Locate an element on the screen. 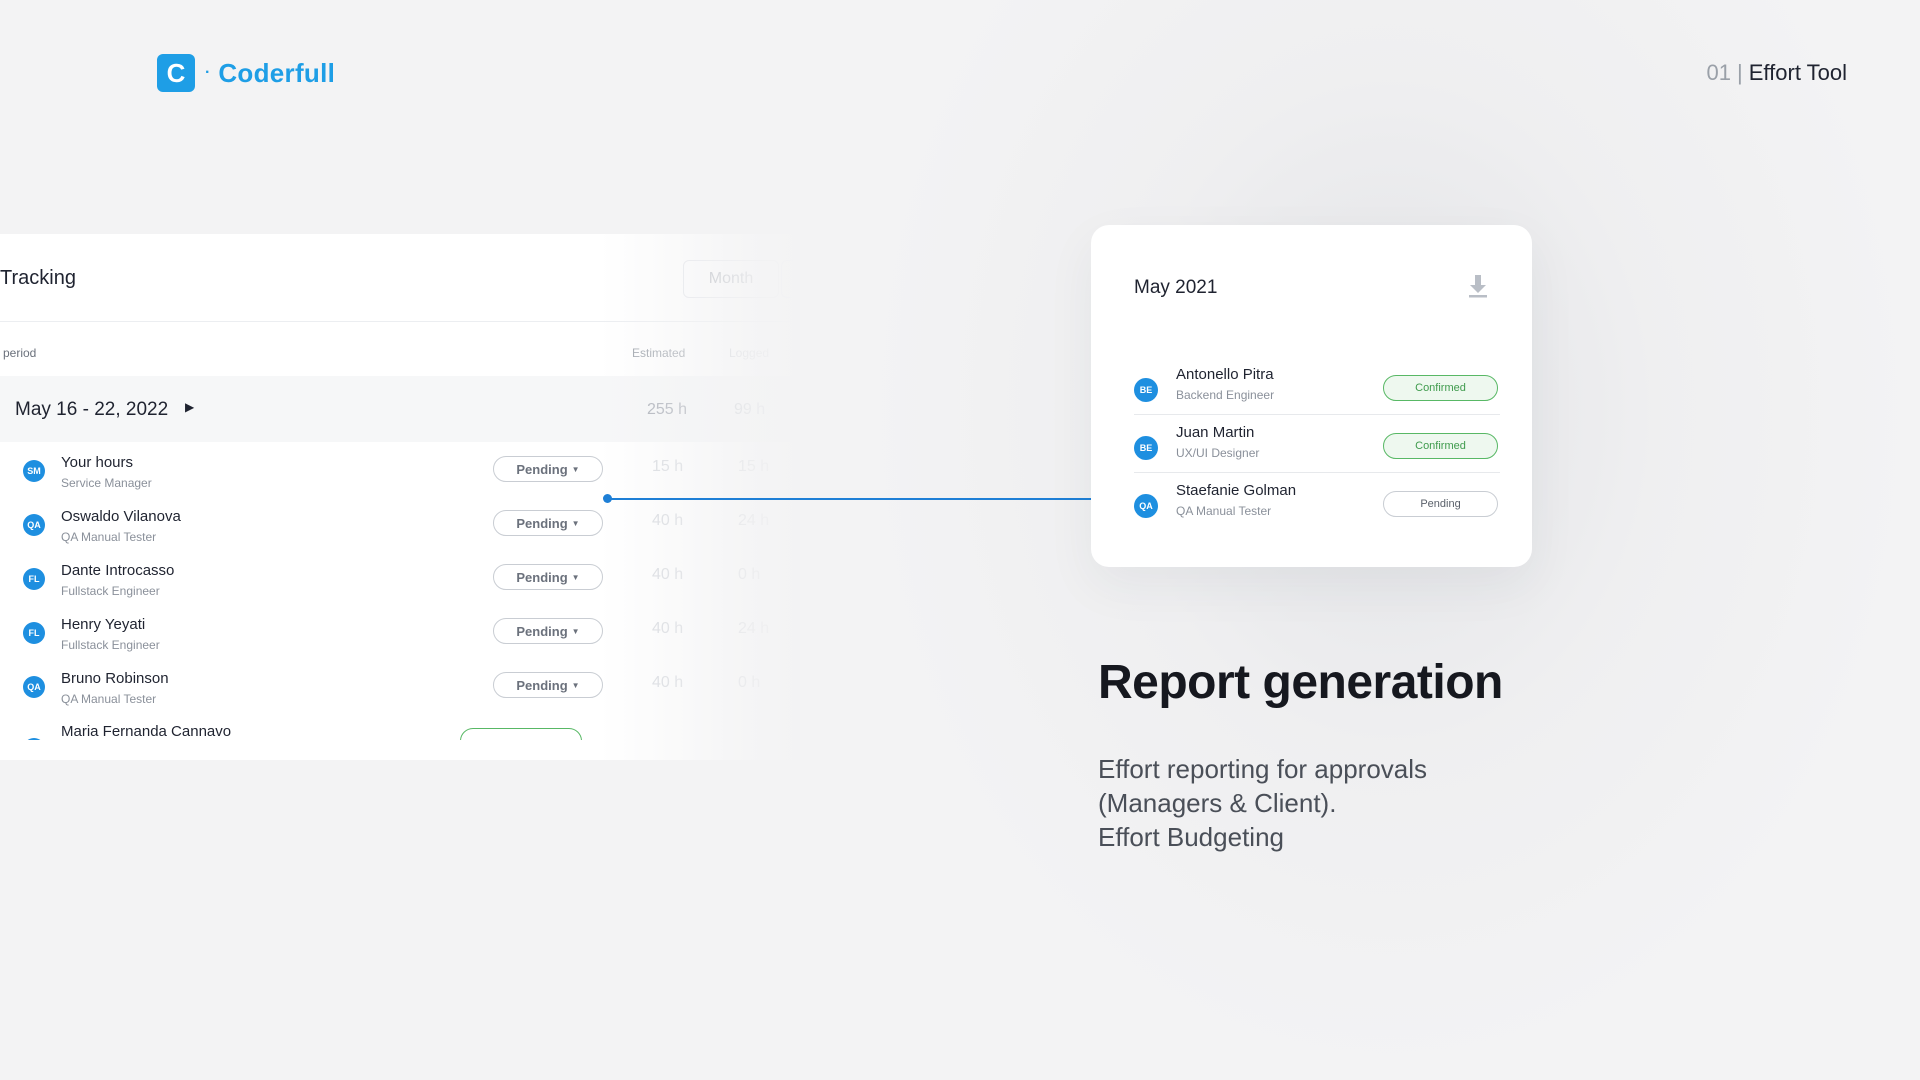  estimated-hours: 15 h is located at coordinates (668, 466).